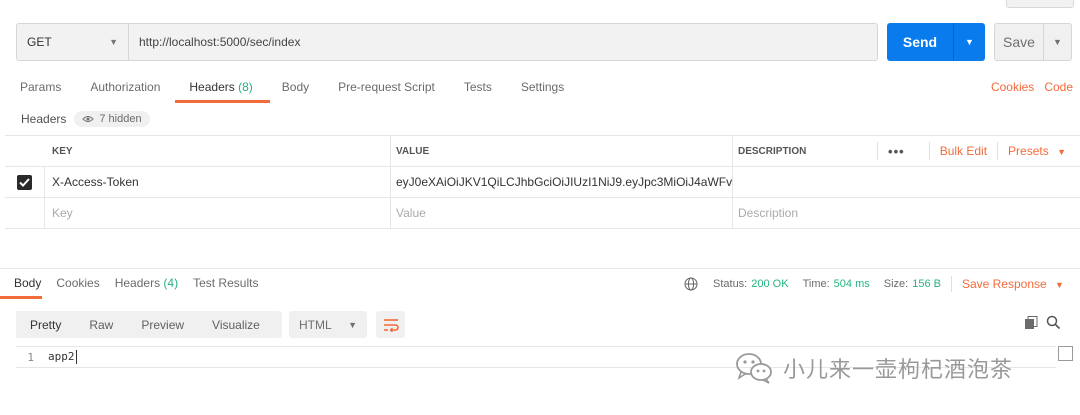  What do you see at coordinates (1058, 87) in the screenshot?
I see `code-link: Code` at bounding box center [1058, 87].